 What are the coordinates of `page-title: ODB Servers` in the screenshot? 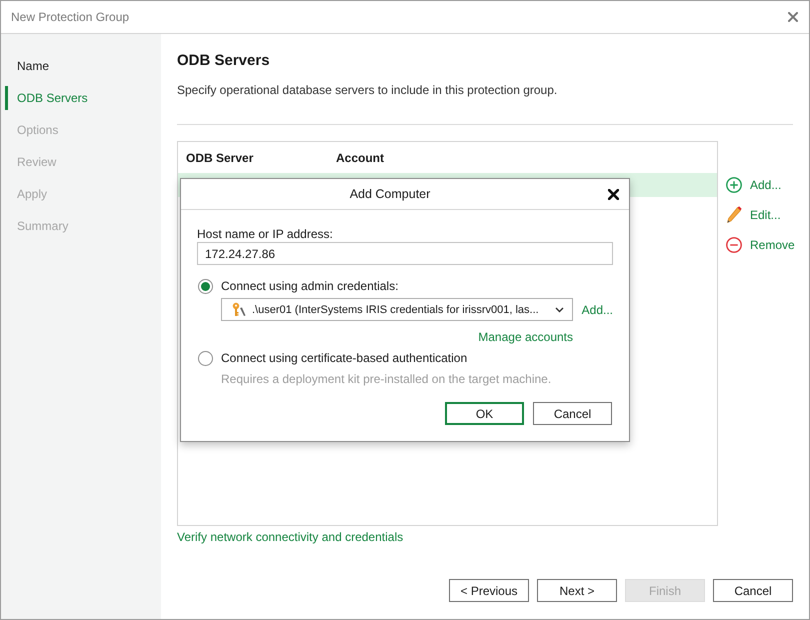 It's located at (223, 61).